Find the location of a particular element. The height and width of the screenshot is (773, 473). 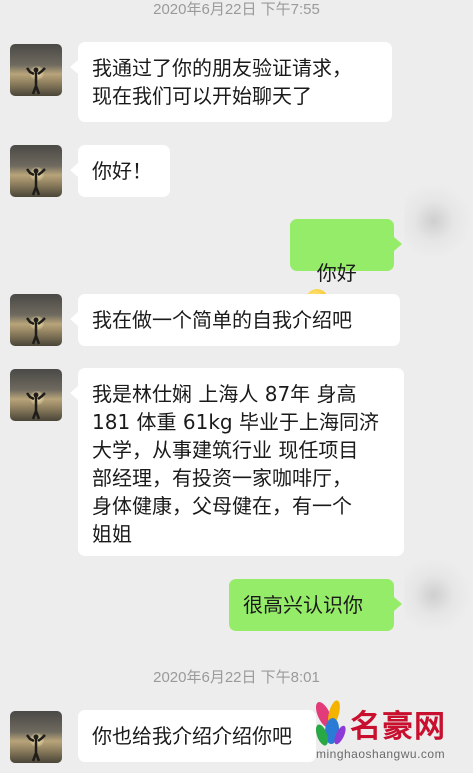

message-text: 你好 is located at coordinates (336, 273).